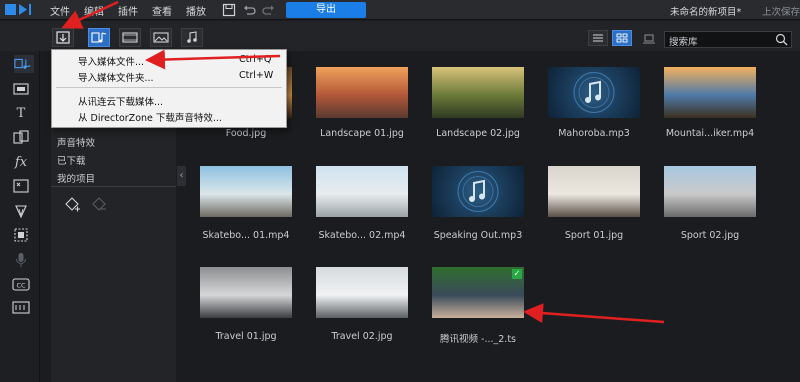 Image resolution: width=800 pixels, height=382 pixels. I want to click on nav-divider, so click(113, 186).